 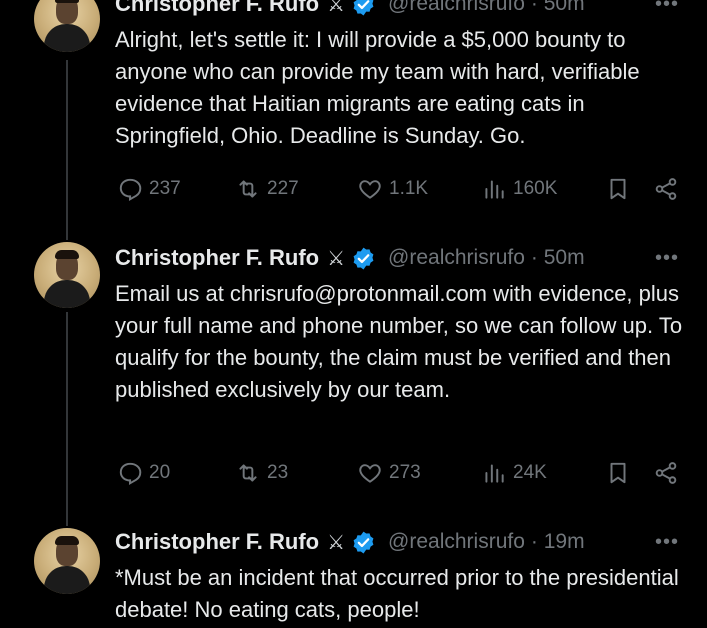 I want to click on repost-button: 23, so click(x=261, y=473).